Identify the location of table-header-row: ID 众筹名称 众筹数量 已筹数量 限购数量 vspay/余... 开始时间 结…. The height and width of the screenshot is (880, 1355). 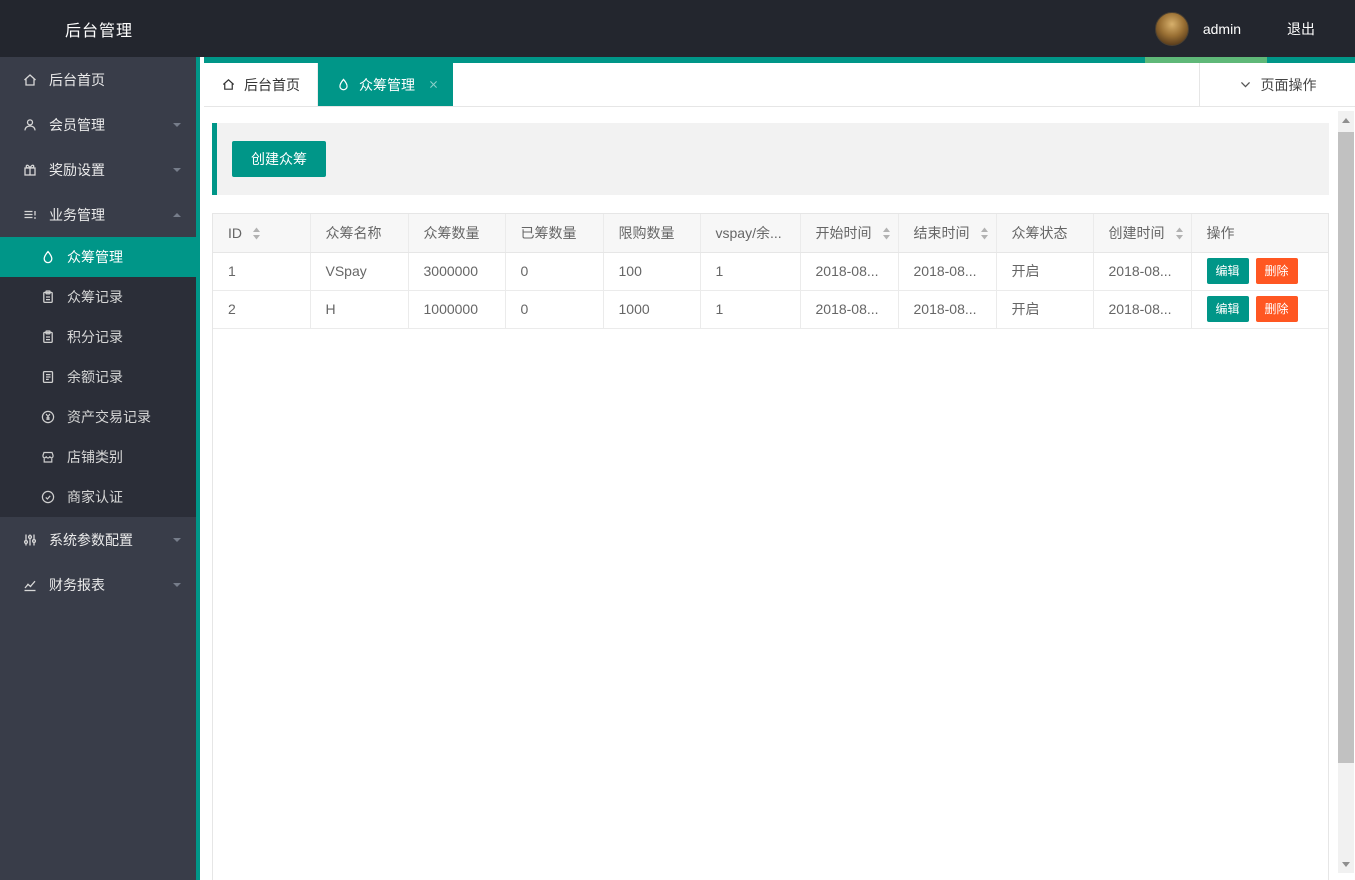
(770, 233).